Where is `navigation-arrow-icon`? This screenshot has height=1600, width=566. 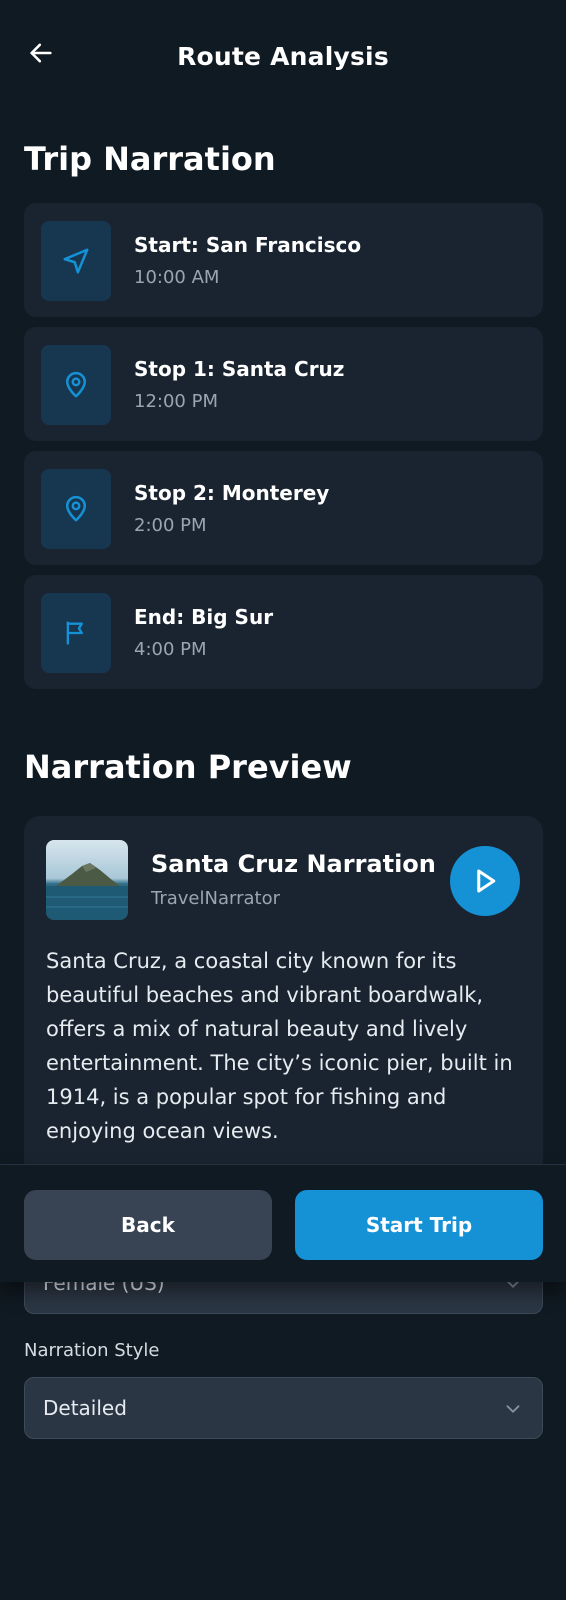 navigation-arrow-icon is located at coordinates (76, 261).